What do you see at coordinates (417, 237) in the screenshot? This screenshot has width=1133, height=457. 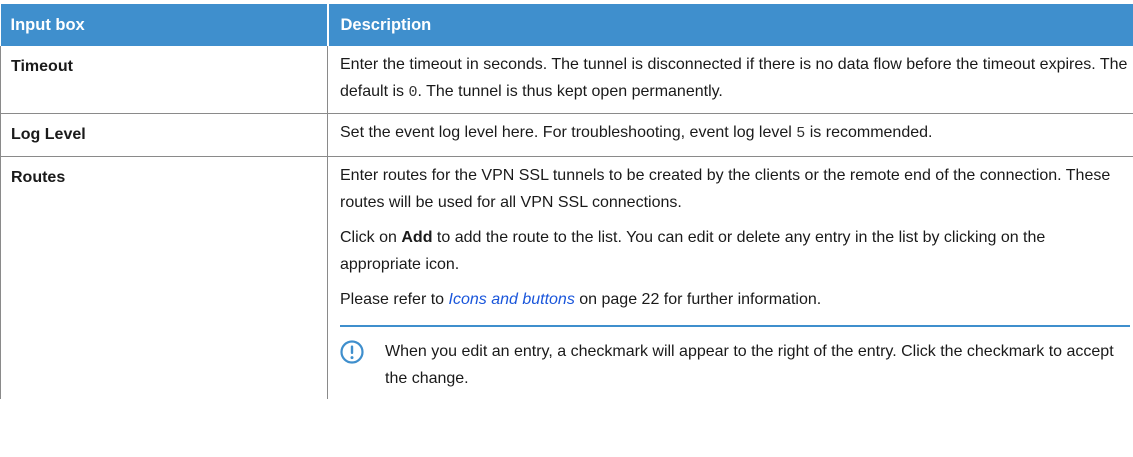 I see `add-keyword: Add` at bounding box center [417, 237].